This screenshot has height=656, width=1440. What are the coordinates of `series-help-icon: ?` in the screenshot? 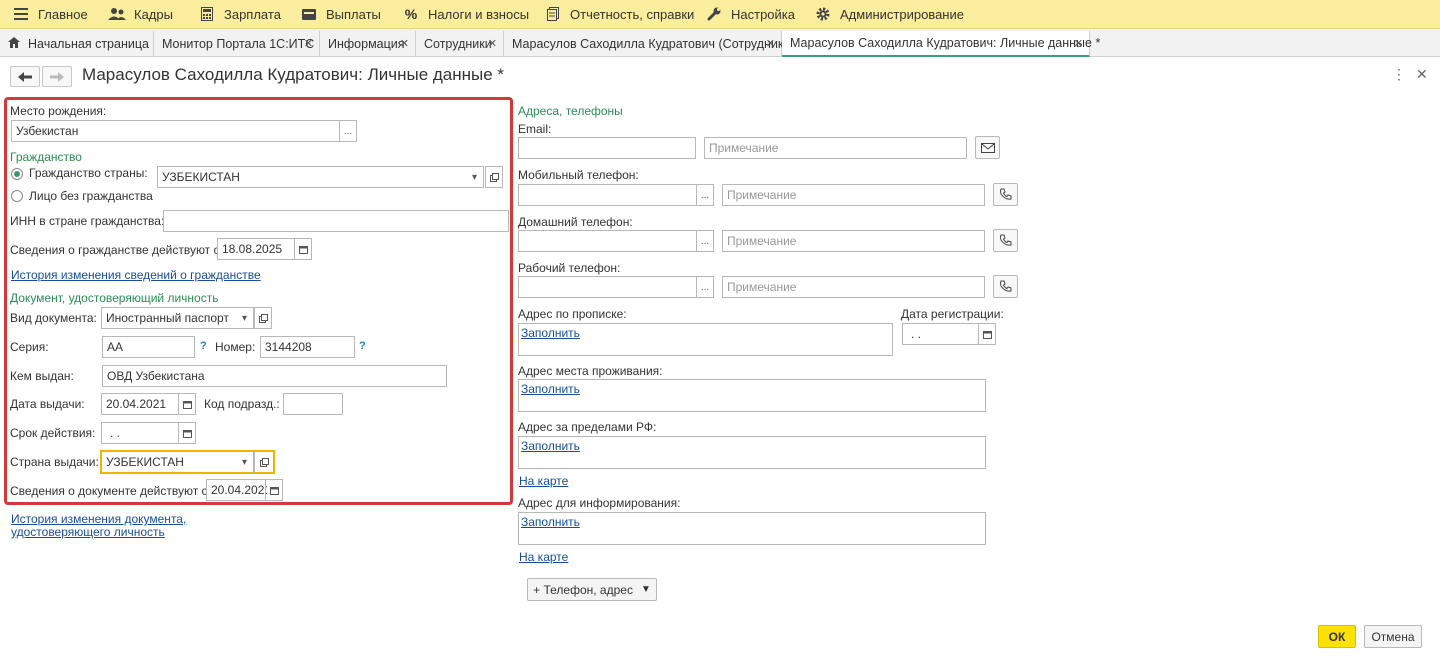 It's located at (203, 346).